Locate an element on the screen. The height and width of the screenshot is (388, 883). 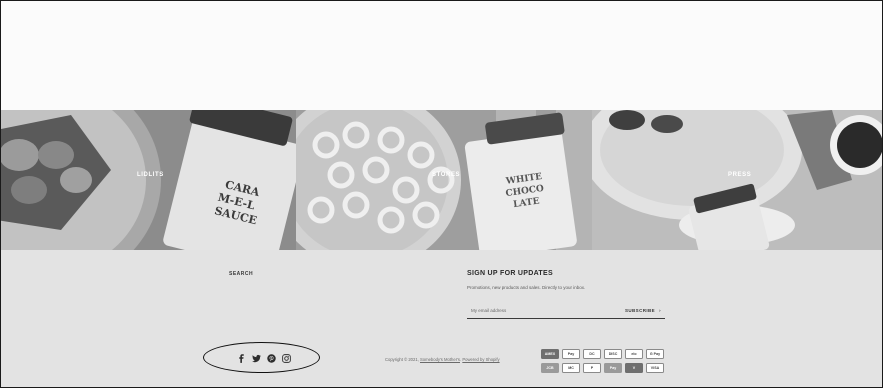
mastercard-icon: MC is located at coordinates (571, 368).